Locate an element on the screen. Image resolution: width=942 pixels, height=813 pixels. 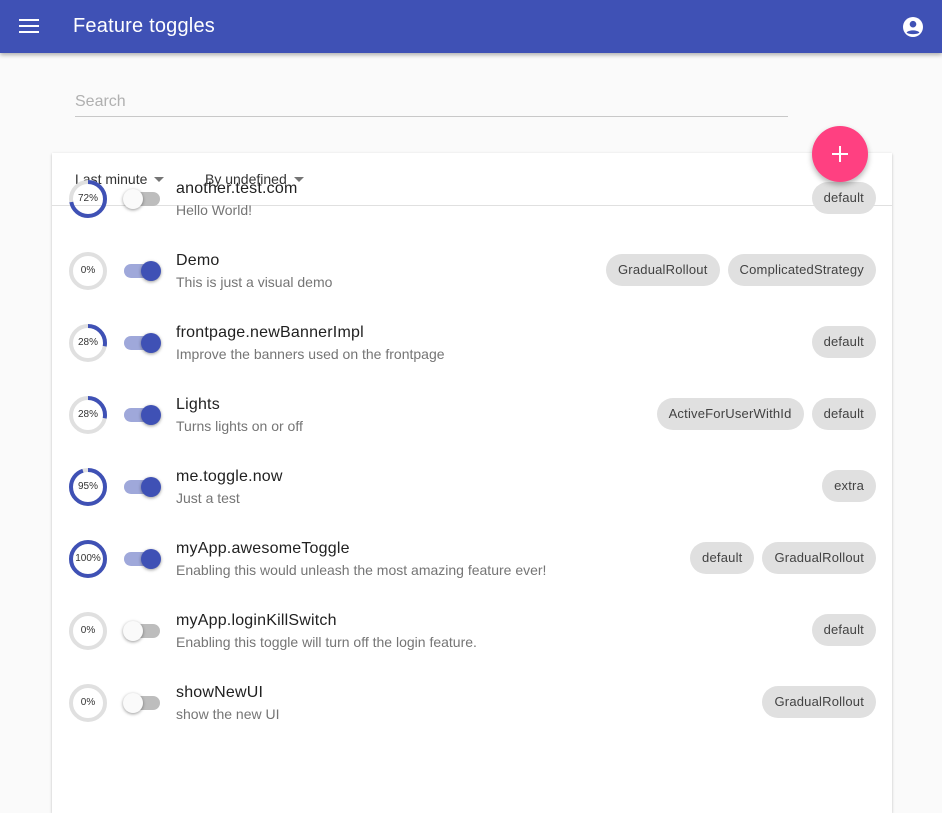
feature-description: Hello World! is located at coordinates (214, 210).